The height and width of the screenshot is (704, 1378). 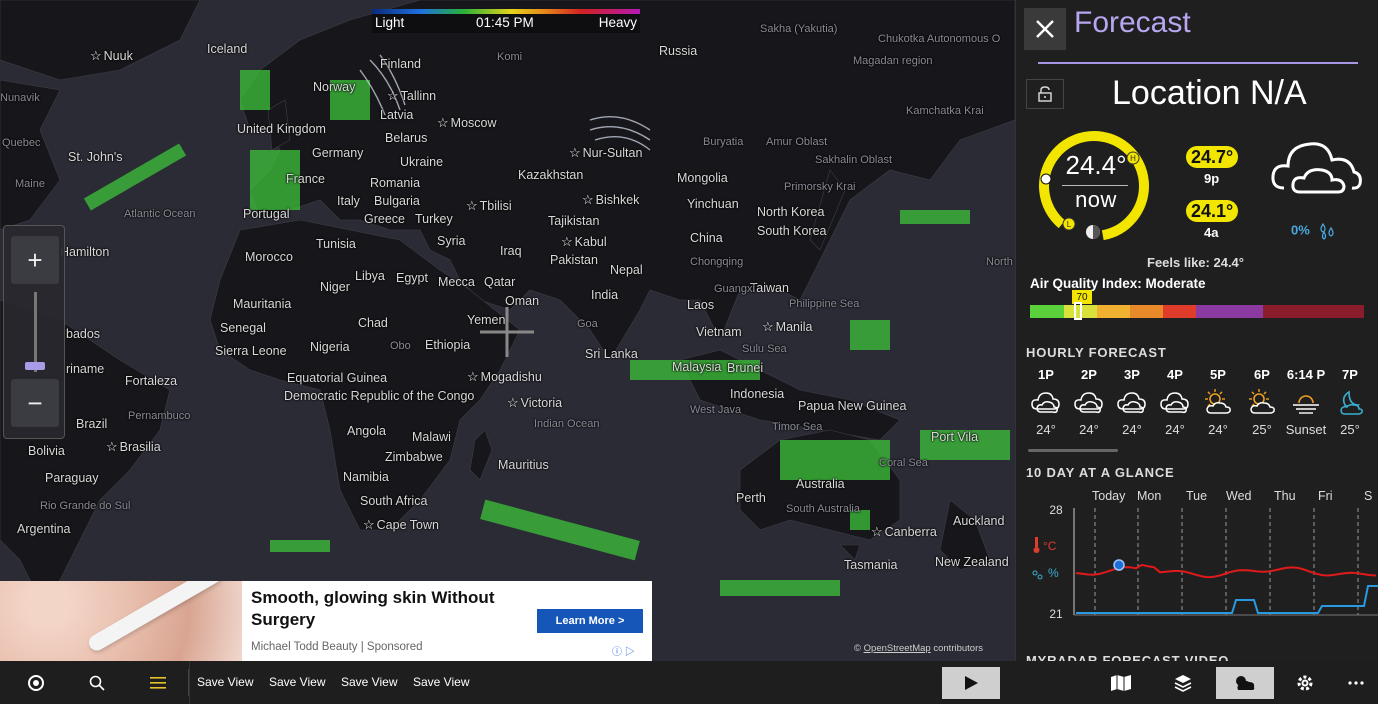 What do you see at coordinates (706, 238) in the screenshot?
I see `map-region-label: China` at bounding box center [706, 238].